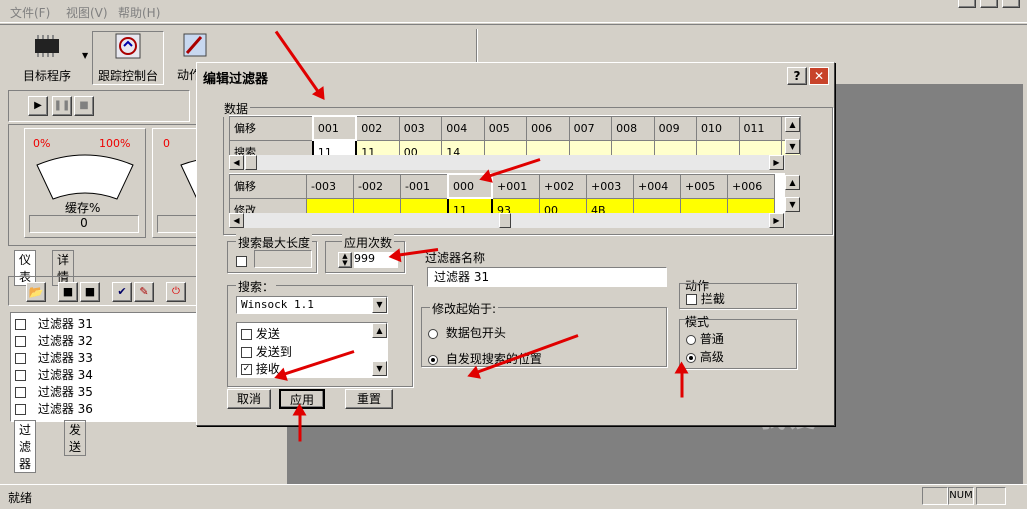 The height and width of the screenshot is (509, 1027). What do you see at coordinates (345, 260) in the screenshot?
I see `apply-count-spinner: ▲ ▼` at bounding box center [345, 260].